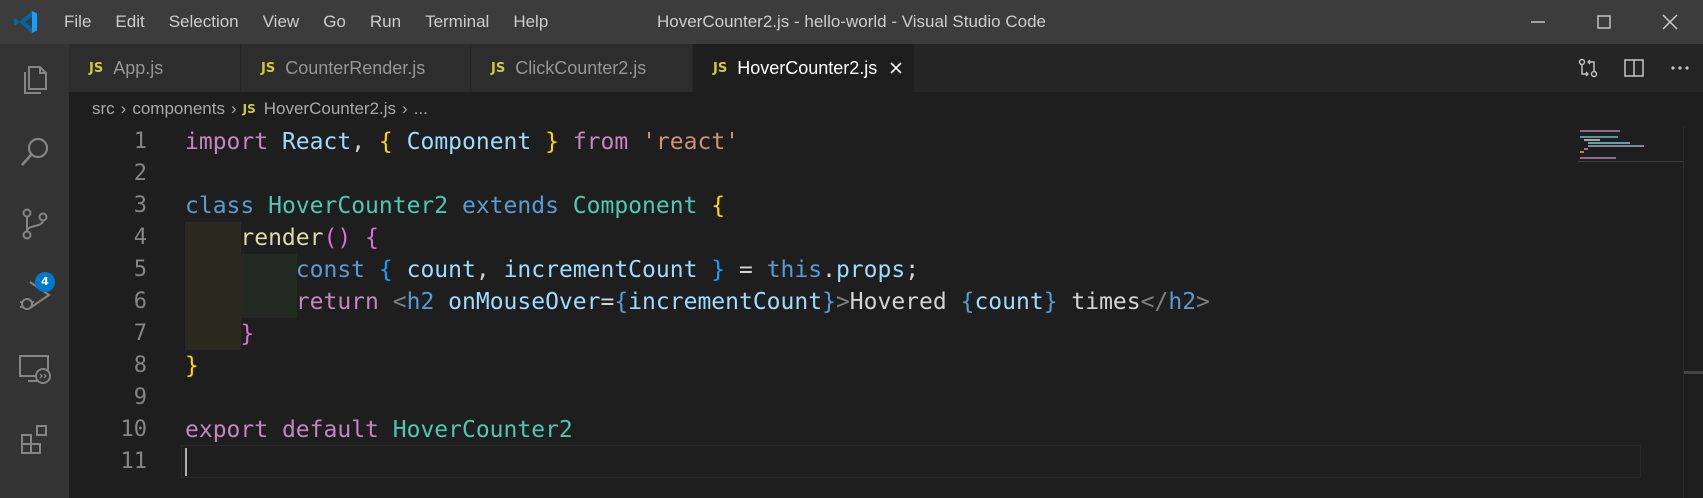 Image resolution: width=1703 pixels, height=498 pixels. What do you see at coordinates (45, 282) in the screenshot?
I see `source-control-badge: 4` at bounding box center [45, 282].